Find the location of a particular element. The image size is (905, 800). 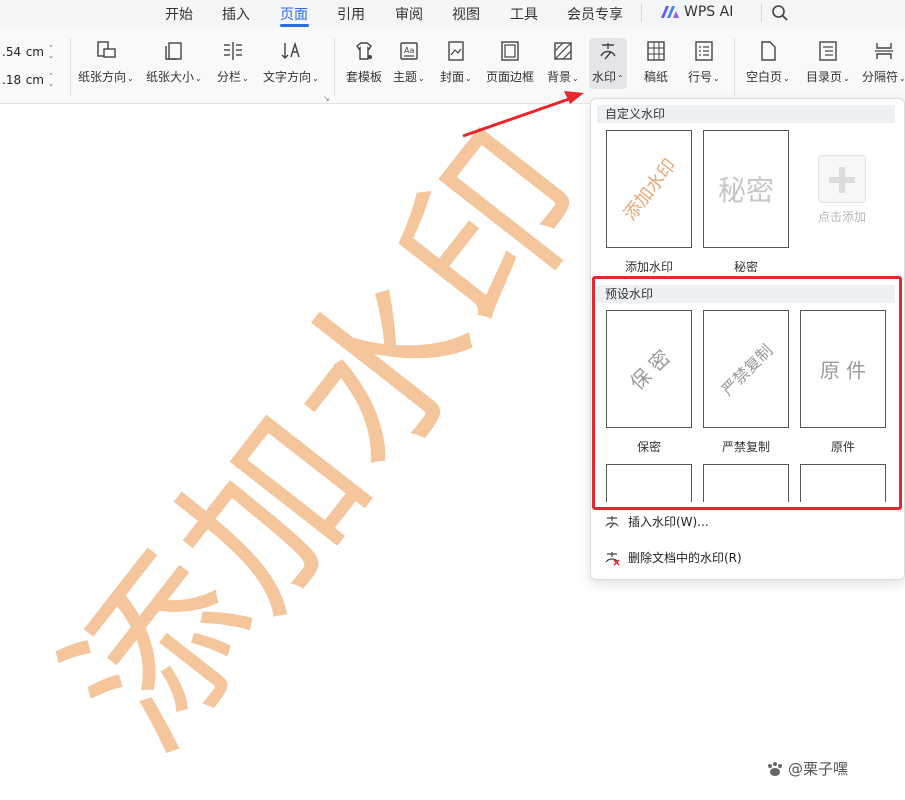

wps-ai-logo-icon is located at coordinates (670, 12).